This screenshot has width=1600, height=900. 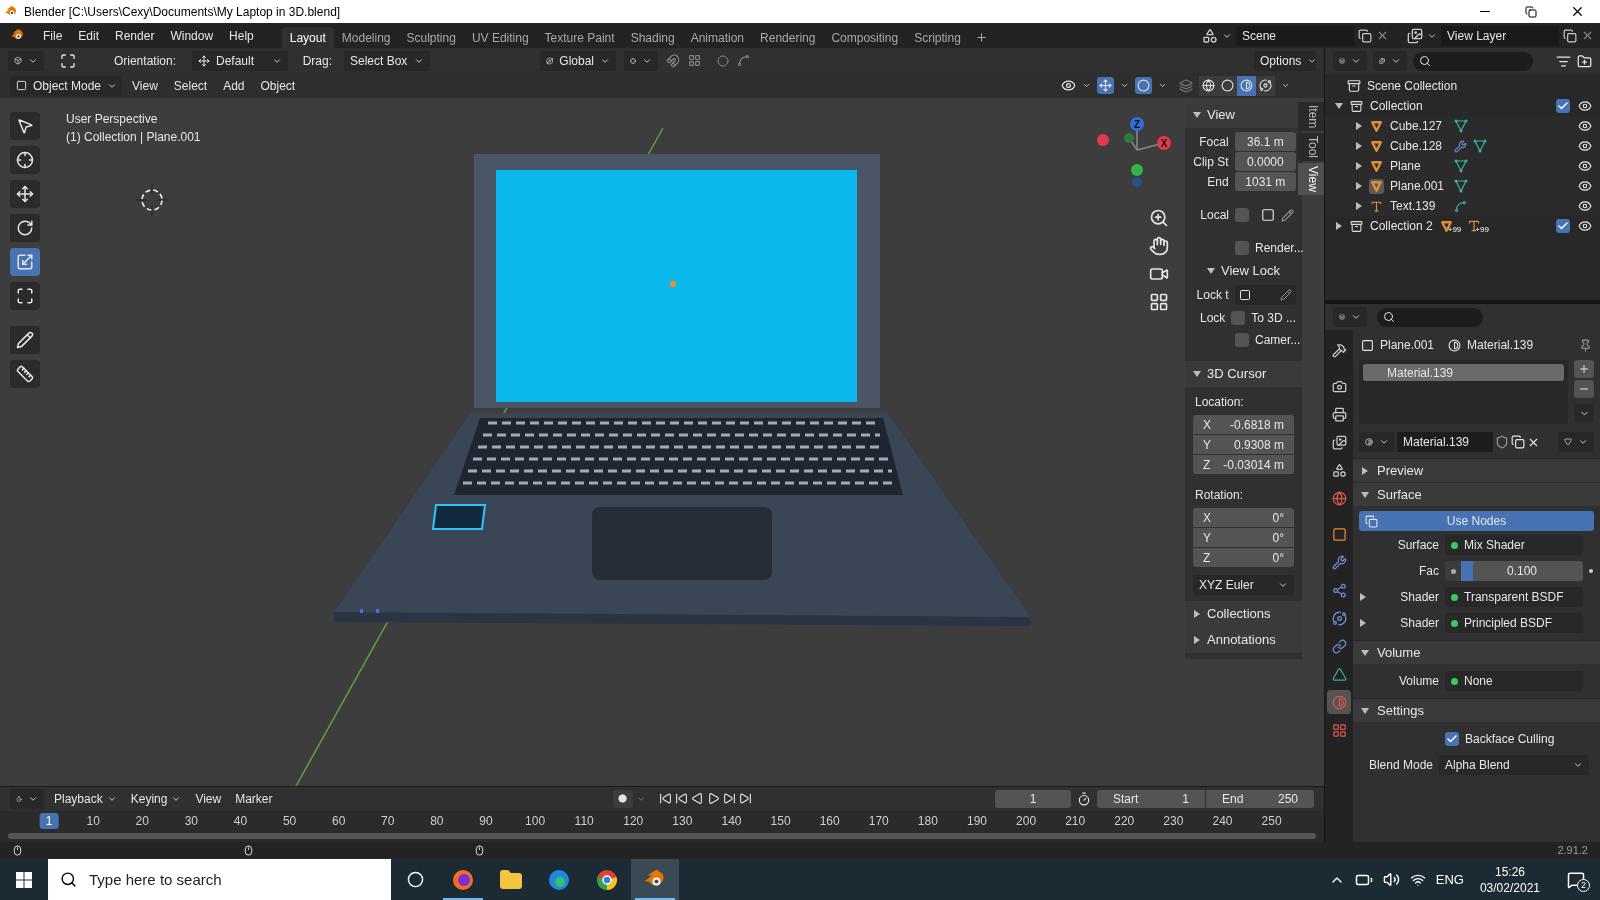 I want to click on socket-field: Mix Shader, so click(x=1514, y=545).